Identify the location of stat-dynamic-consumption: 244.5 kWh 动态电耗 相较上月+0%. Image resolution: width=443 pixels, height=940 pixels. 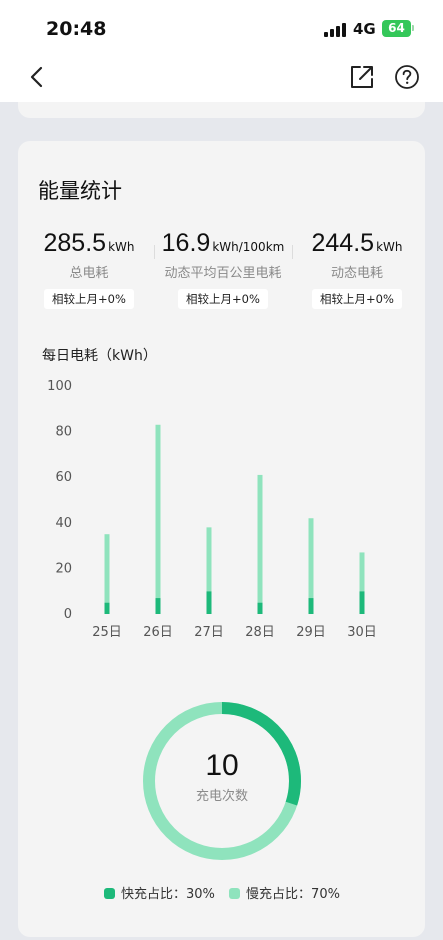
(357, 269).